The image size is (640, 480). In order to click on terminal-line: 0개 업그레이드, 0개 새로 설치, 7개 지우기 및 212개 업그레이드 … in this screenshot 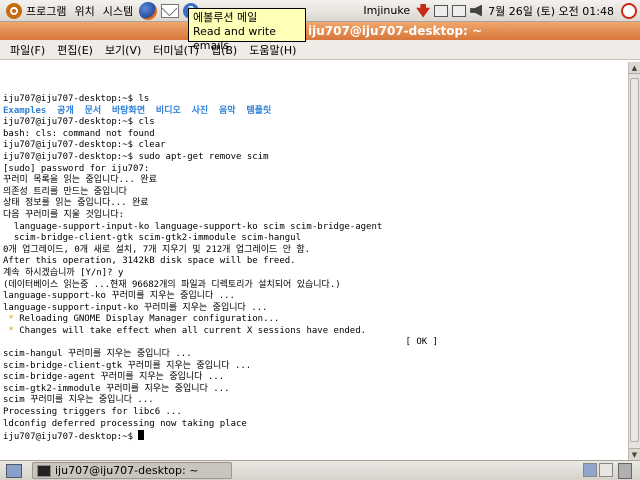, I will do `click(157, 249)`.